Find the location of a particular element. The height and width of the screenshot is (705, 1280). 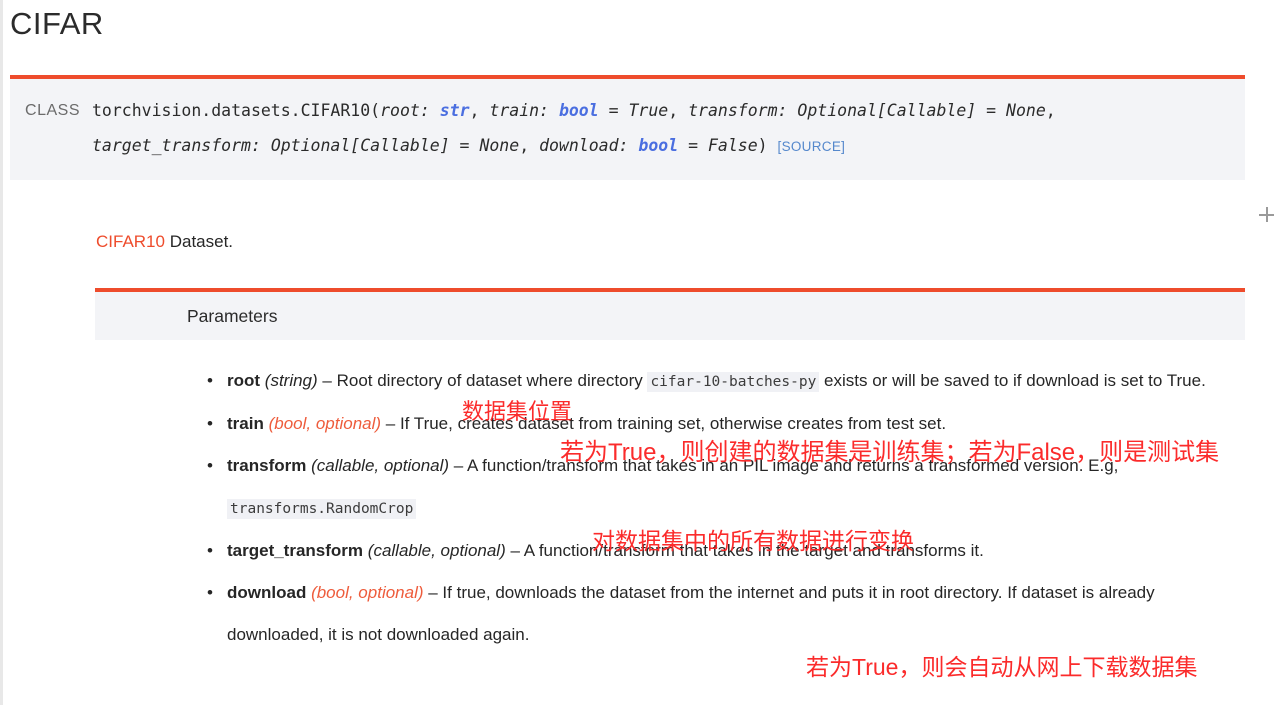

parameter-name: target_transform is located at coordinates (295, 550).